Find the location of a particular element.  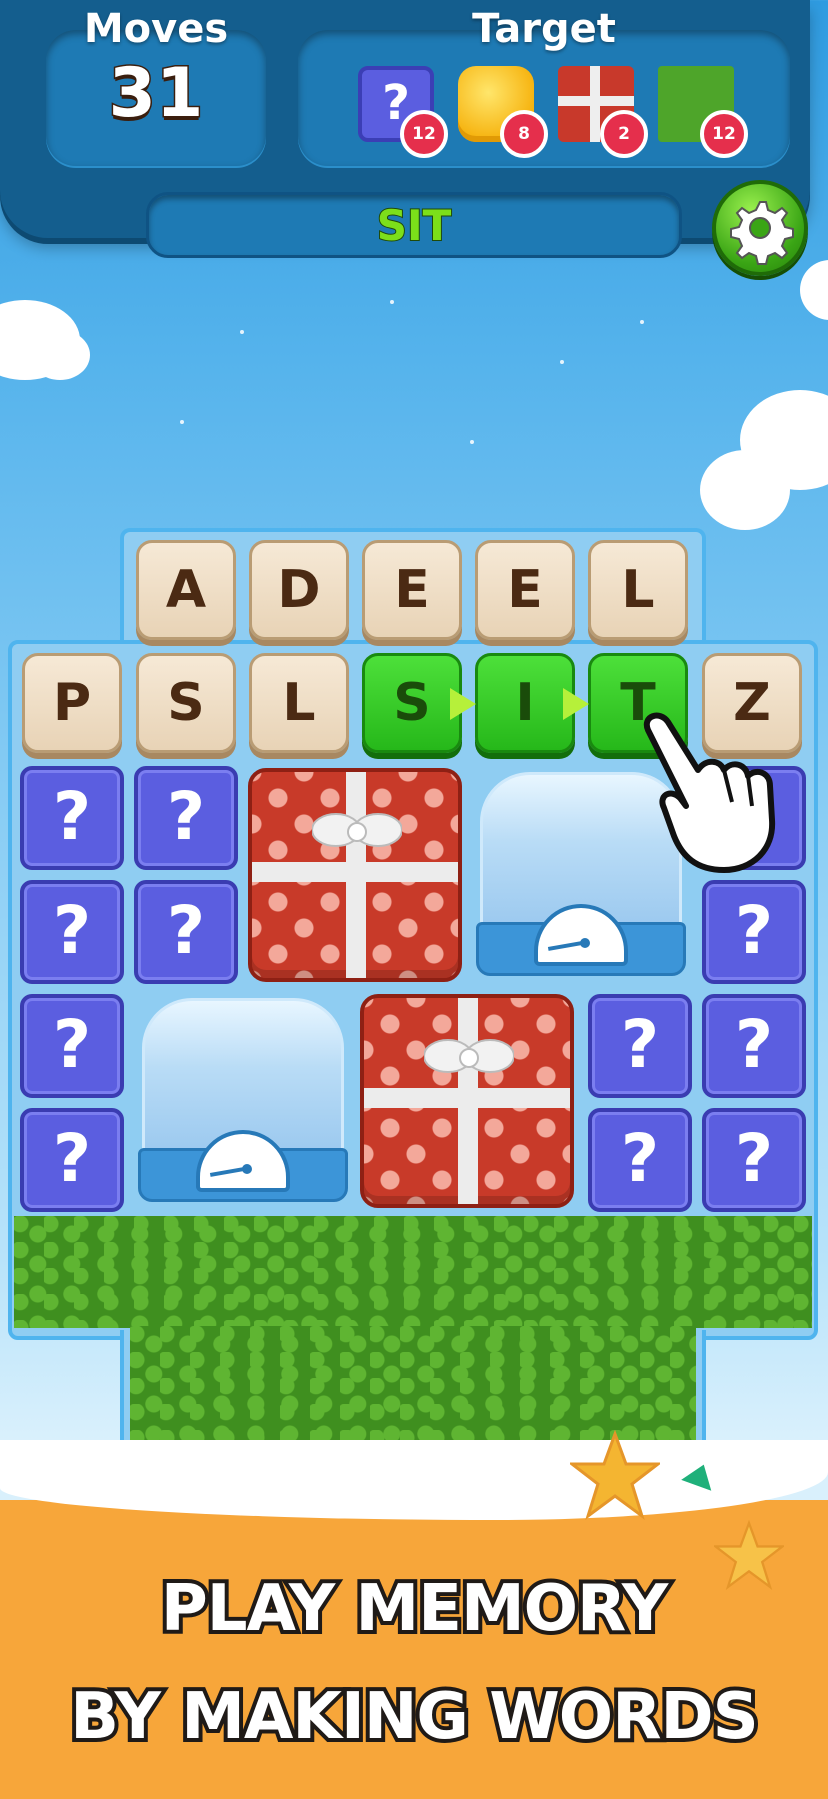

pointing-hand-icon is located at coordinates (709, 792).